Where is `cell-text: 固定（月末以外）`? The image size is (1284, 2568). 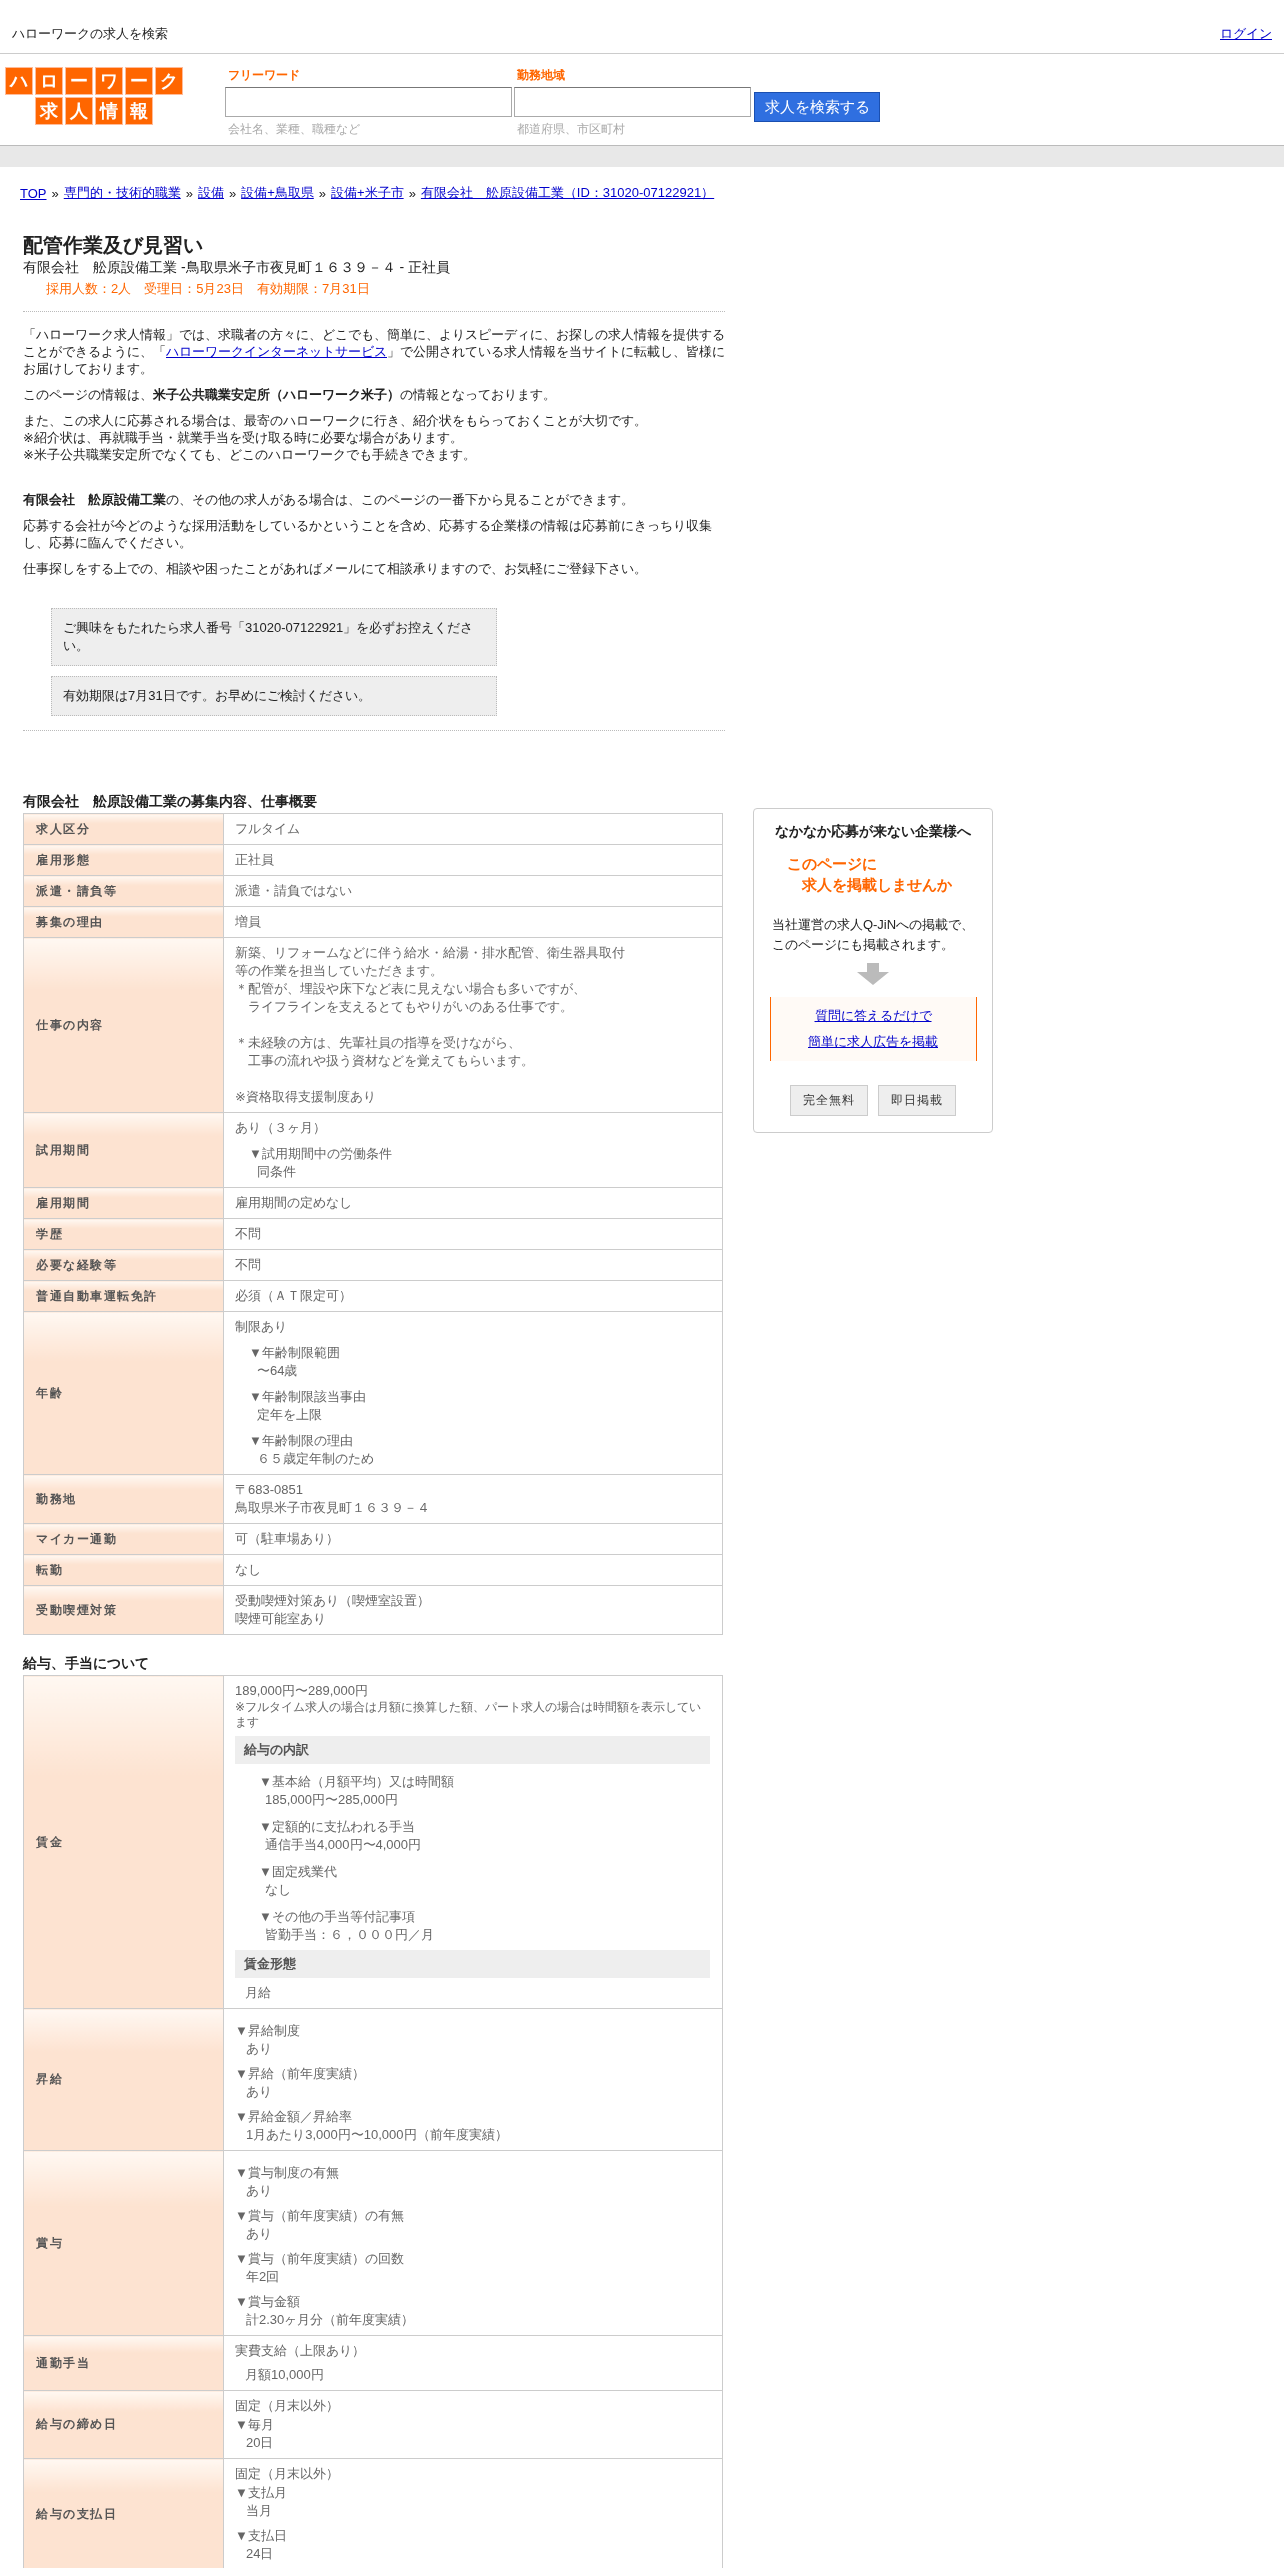
cell-text: 固定（月末以外） is located at coordinates (287, 2406).